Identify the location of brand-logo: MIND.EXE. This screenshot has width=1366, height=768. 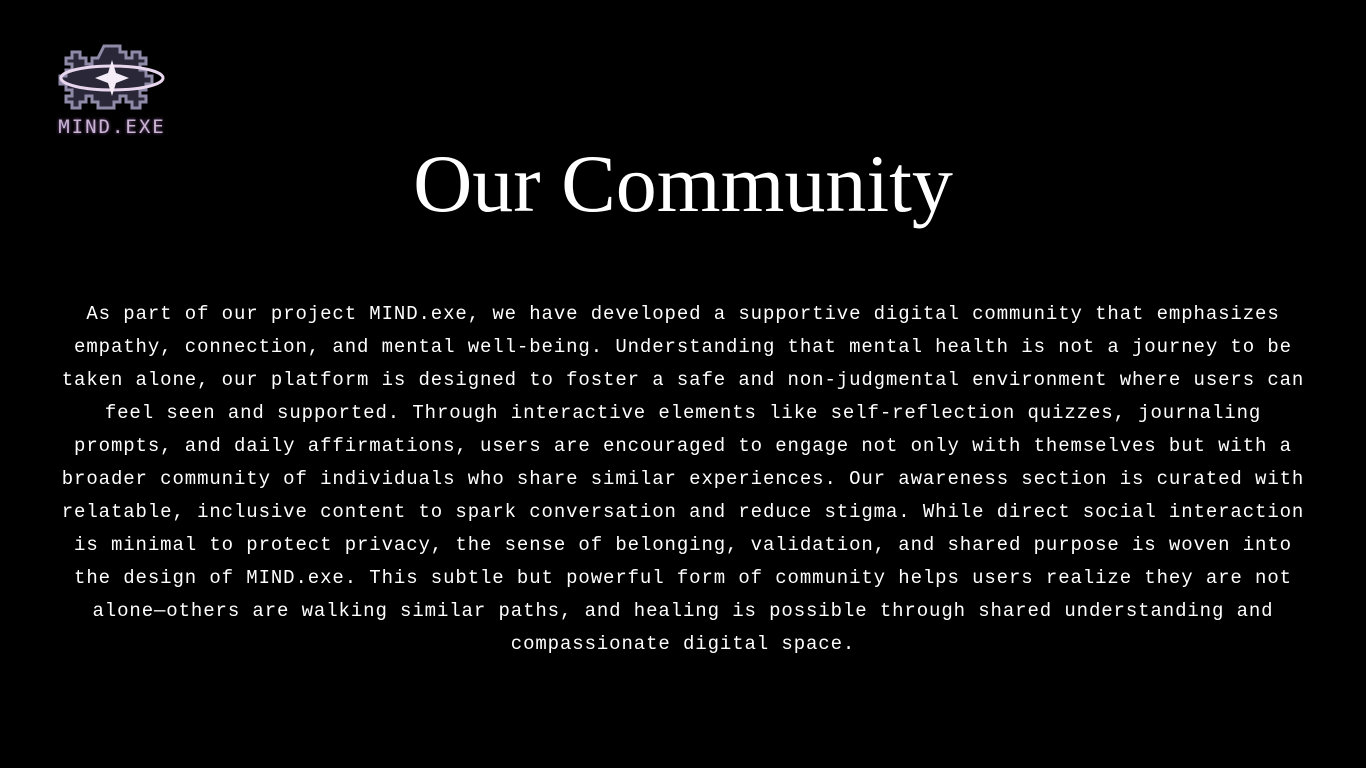
(112, 92).